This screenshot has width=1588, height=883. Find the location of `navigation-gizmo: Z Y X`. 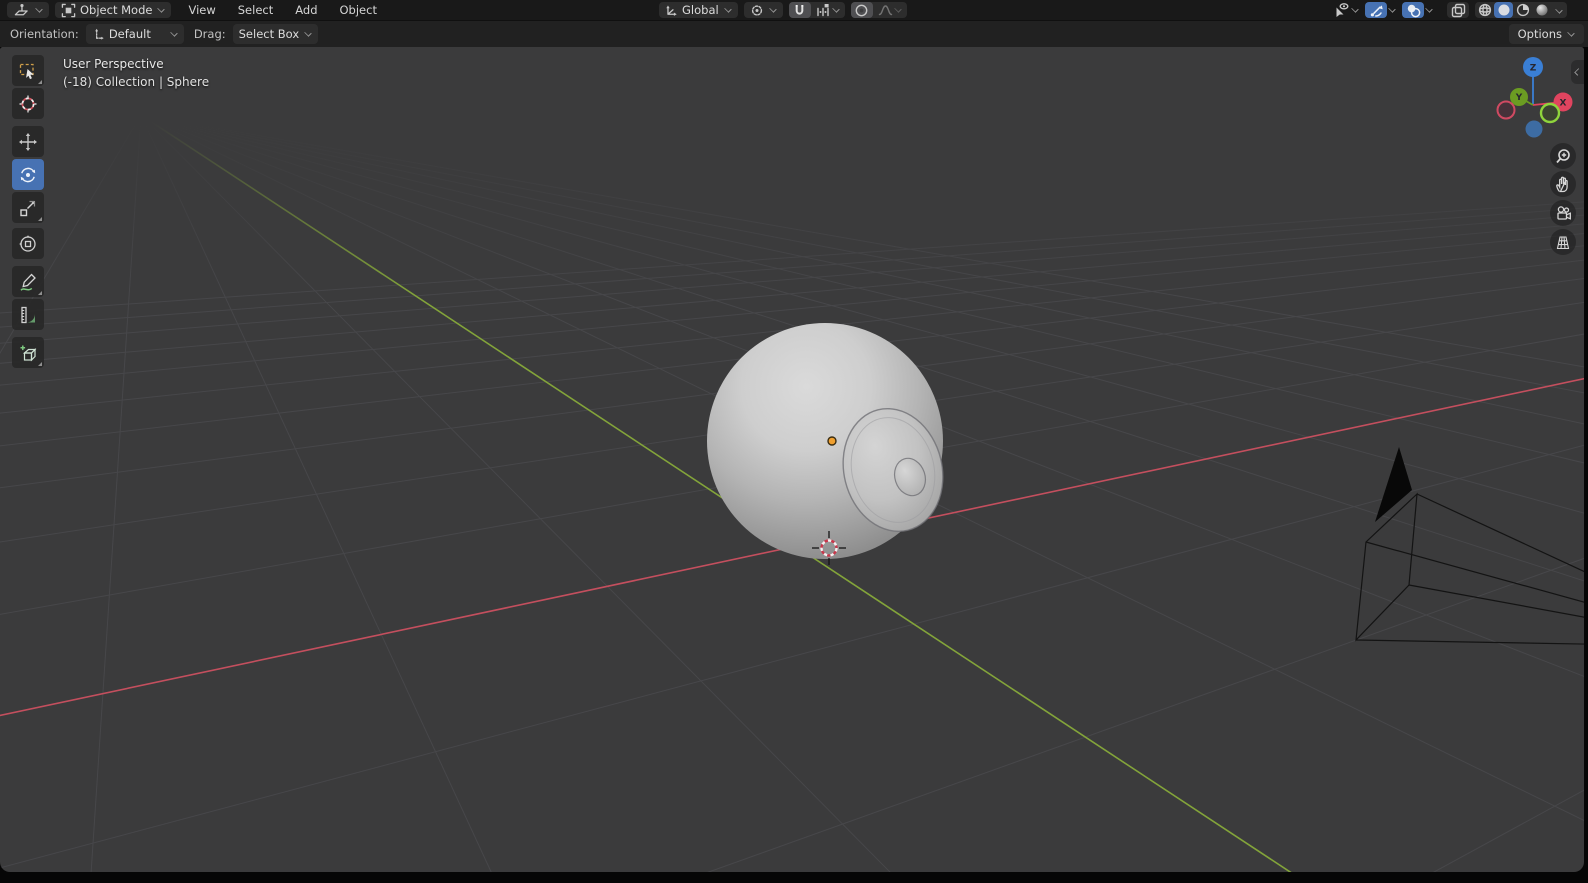

navigation-gizmo: Z Y X is located at coordinates (1534, 97).